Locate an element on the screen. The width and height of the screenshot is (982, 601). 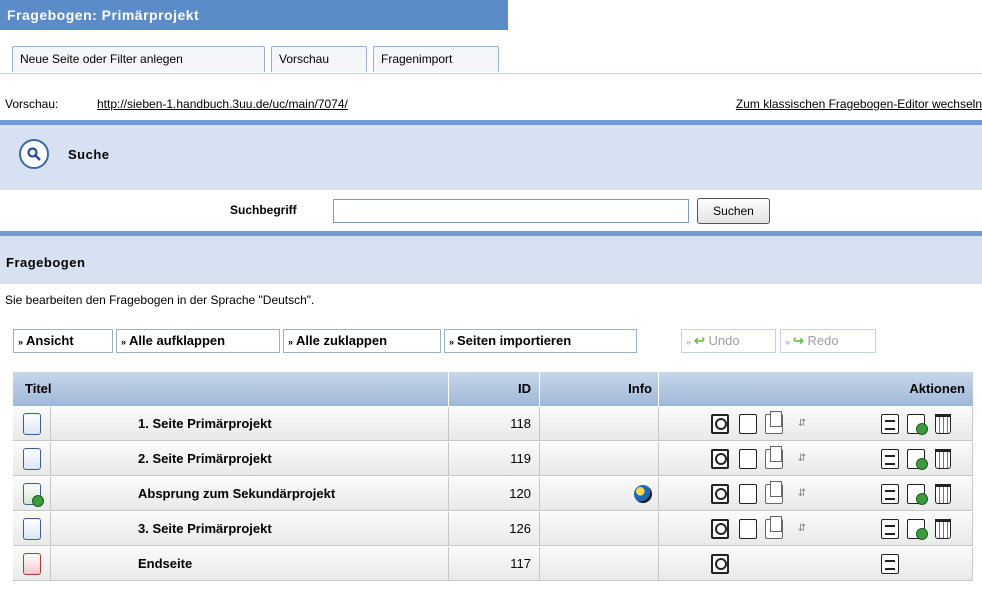
row-title: Endseite is located at coordinates (250, 564).